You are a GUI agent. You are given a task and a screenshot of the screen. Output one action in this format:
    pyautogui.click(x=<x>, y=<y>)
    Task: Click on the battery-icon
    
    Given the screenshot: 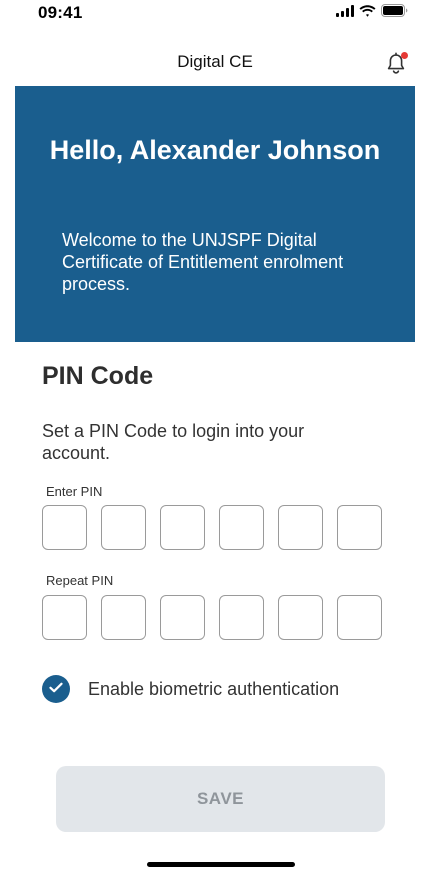 What is the action you would take?
    pyautogui.click(x=394, y=13)
    